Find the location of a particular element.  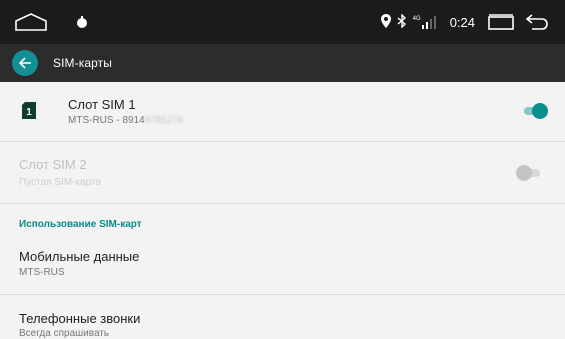

mobile-data-title: Мобильные данные is located at coordinates (79, 256).